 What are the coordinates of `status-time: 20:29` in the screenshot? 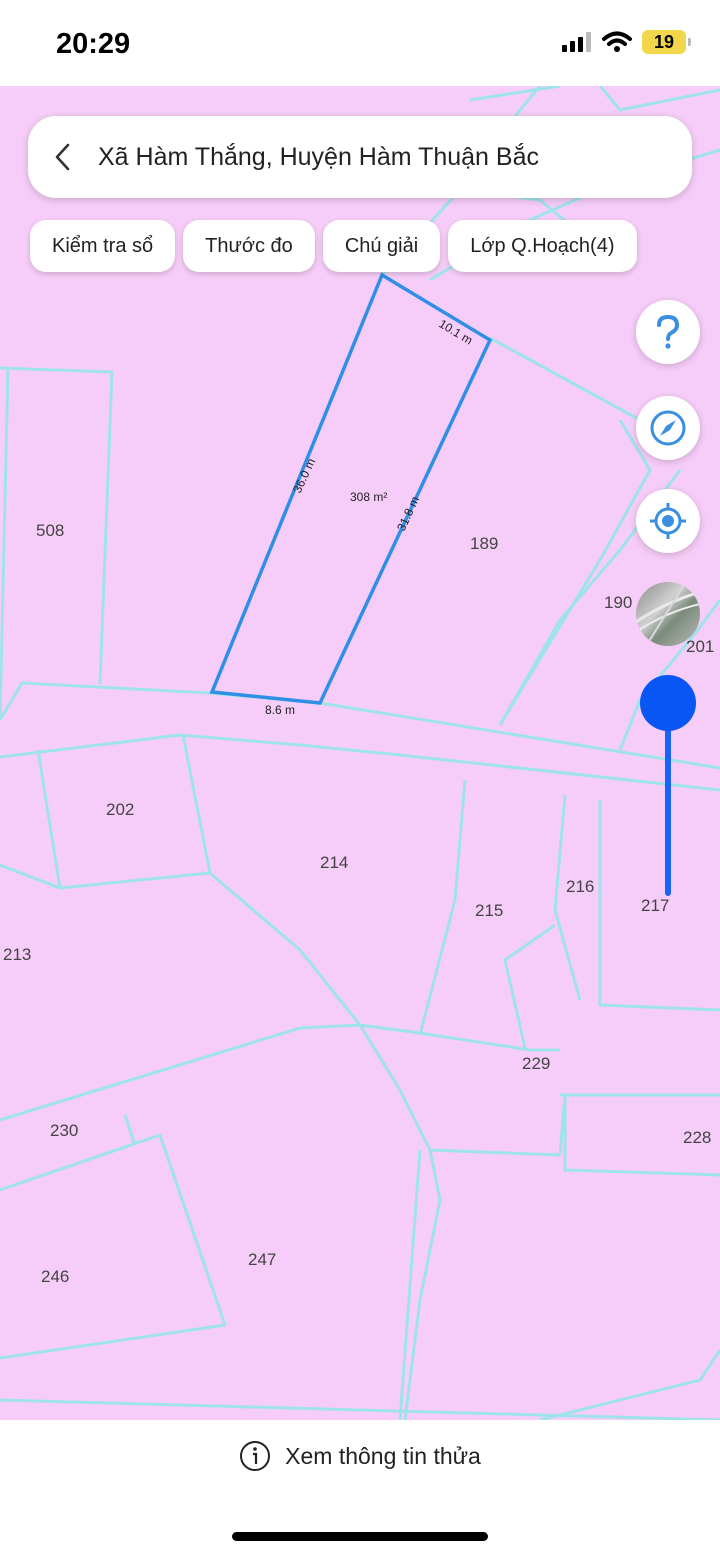 It's located at (93, 44).